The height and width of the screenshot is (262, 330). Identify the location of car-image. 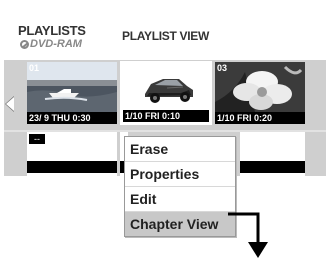
(166, 89).